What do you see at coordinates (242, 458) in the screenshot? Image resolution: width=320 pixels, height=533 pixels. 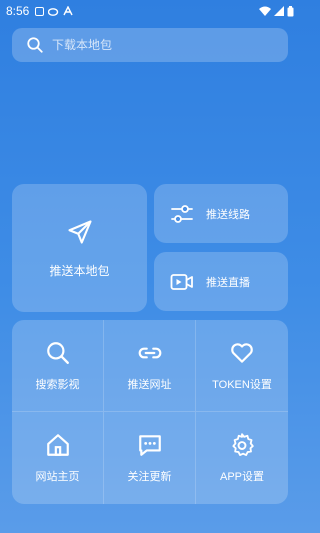 I see `grid-item-app-settings: APP设置` at bounding box center [242, 458].